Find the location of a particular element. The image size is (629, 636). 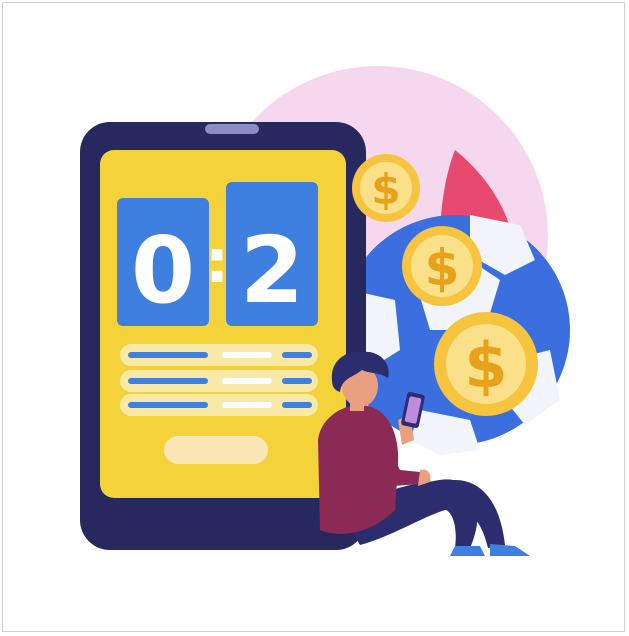

tablet-button is located at coordinates (216, 450).